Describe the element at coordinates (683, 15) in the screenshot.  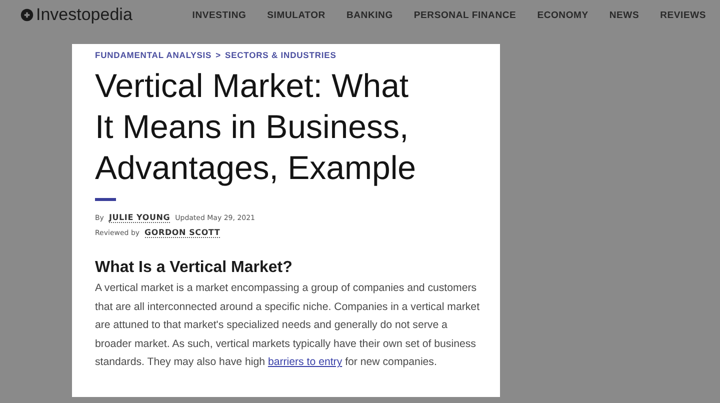
I see `nav-link: REVIEWS` at that location.